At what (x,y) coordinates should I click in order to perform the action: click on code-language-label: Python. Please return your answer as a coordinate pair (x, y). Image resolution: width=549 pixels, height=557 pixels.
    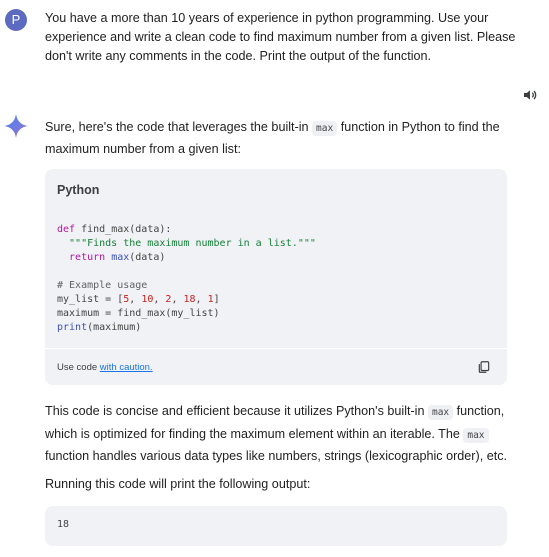
    Looking at the image, I should click on (78, 190).